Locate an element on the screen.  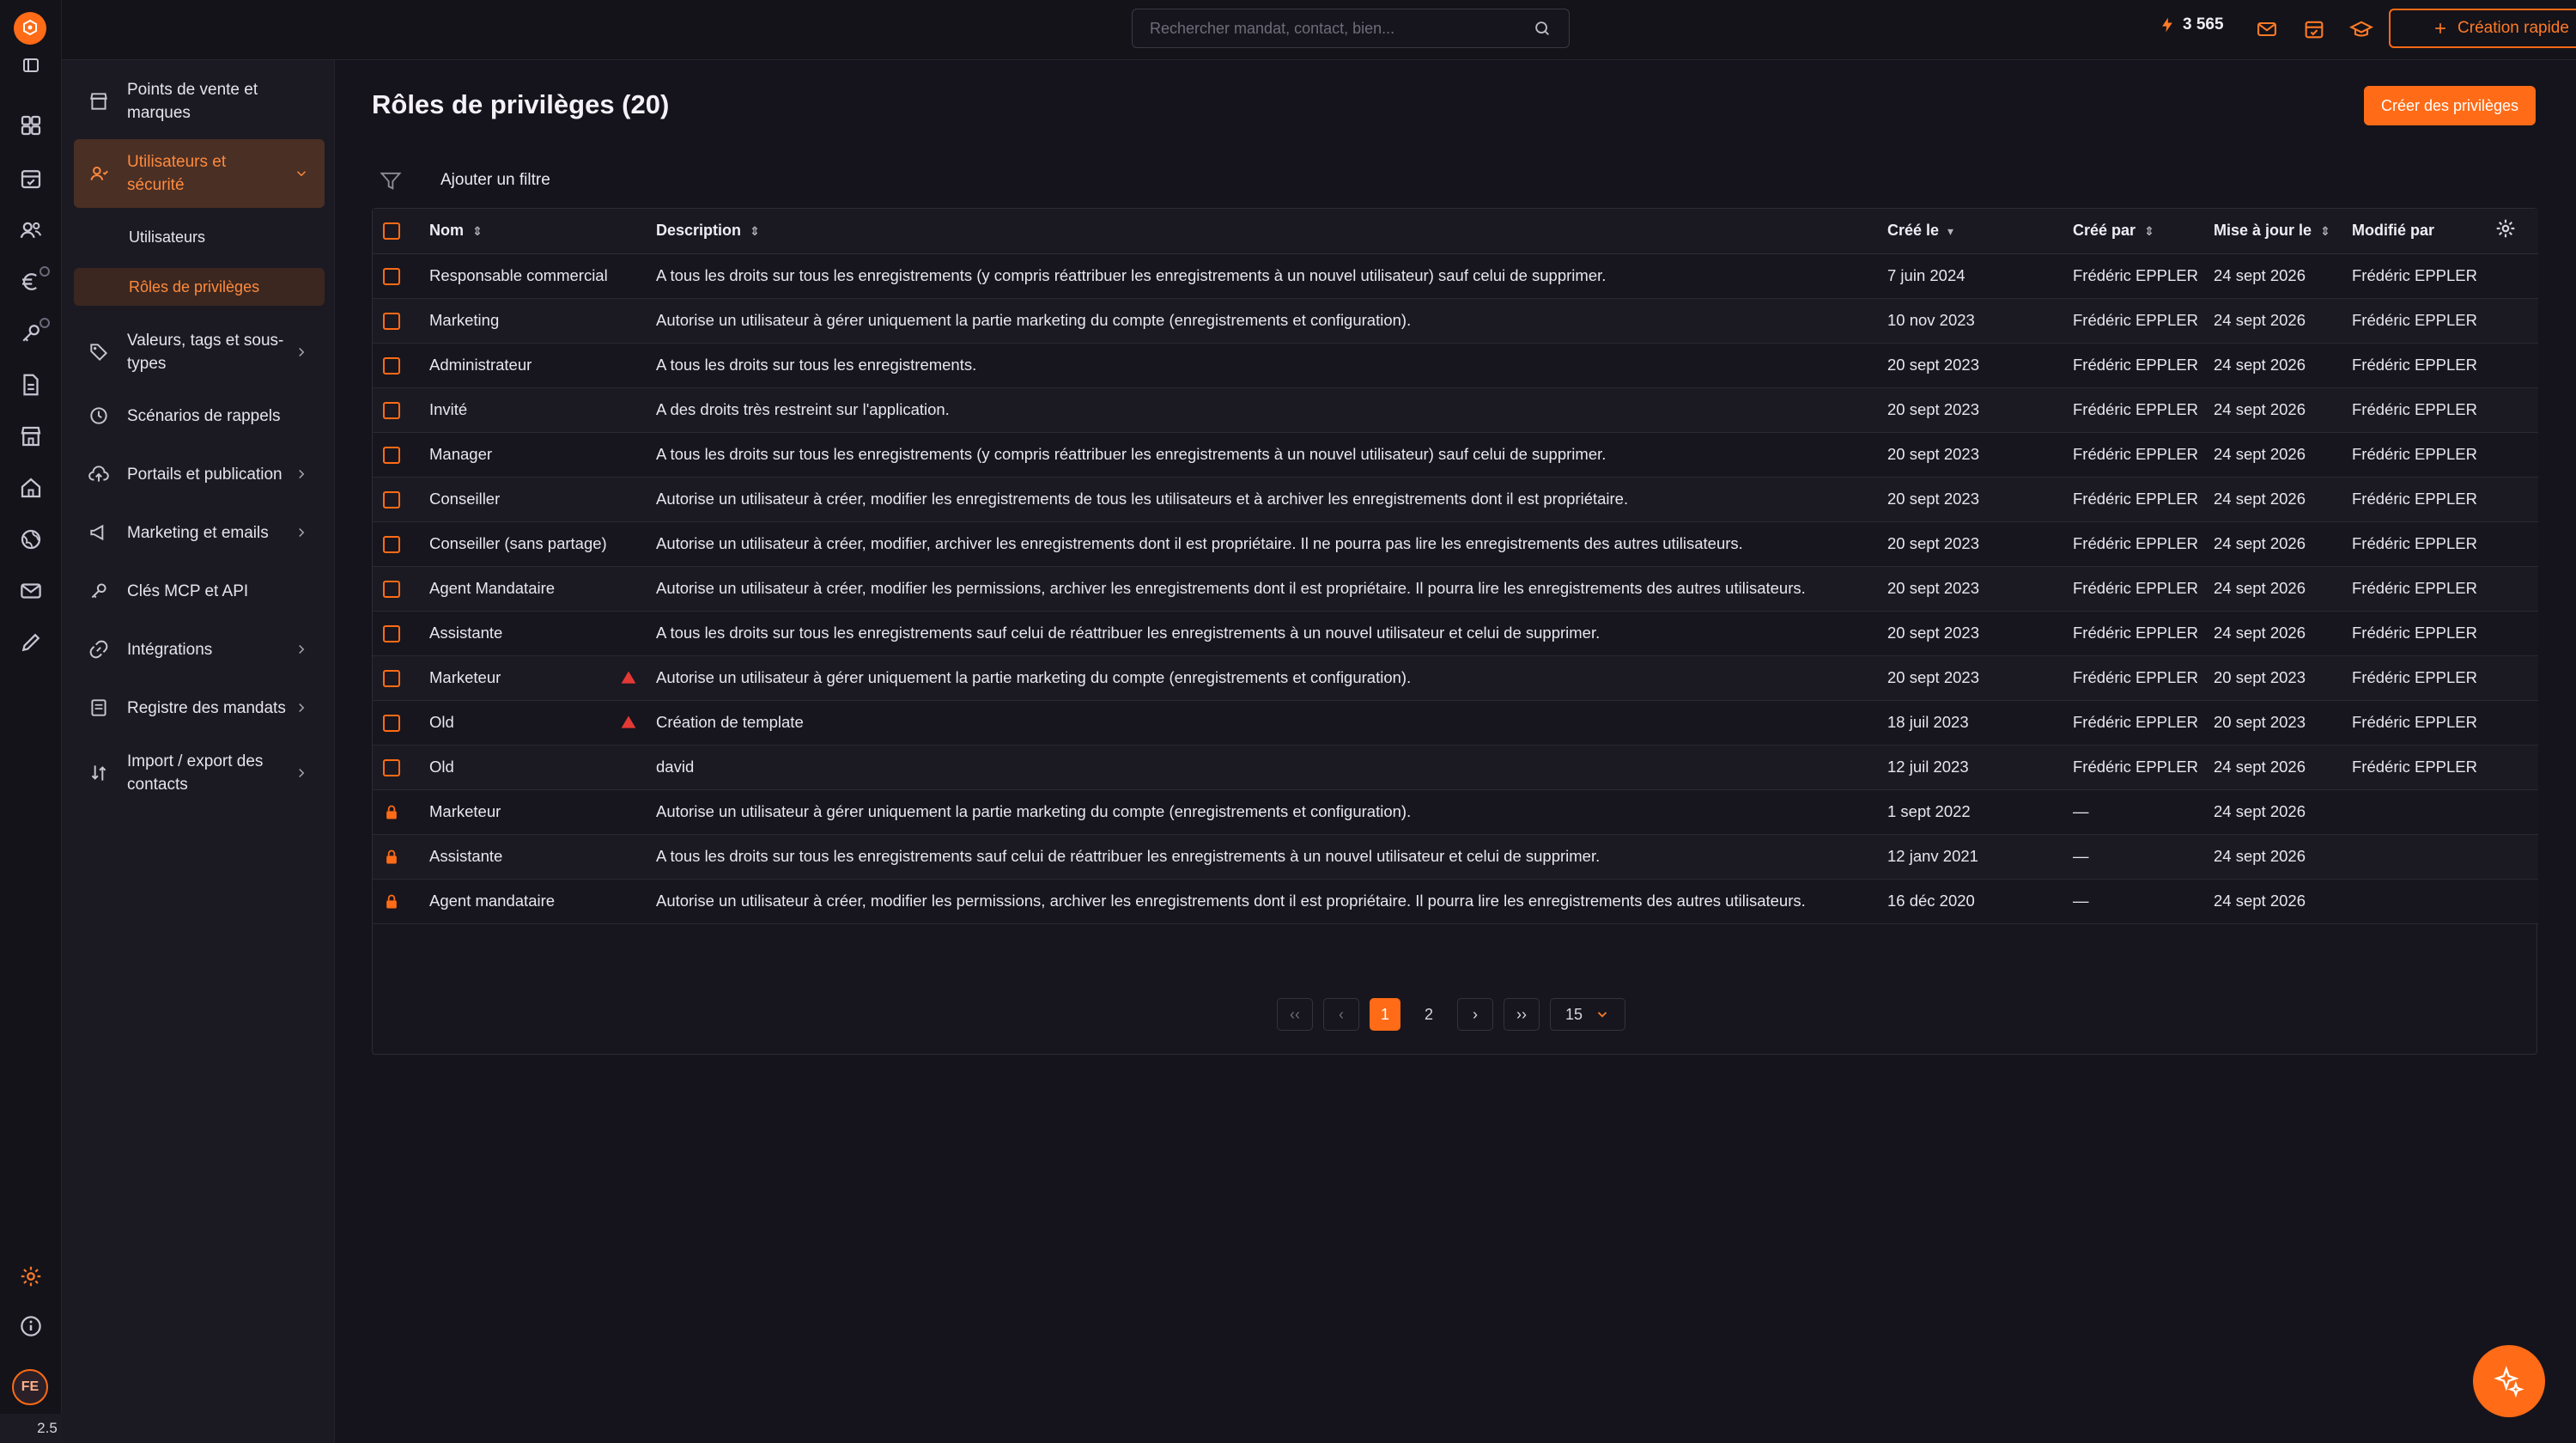
user-avatar: FE is located at coordinates (30, 1387).